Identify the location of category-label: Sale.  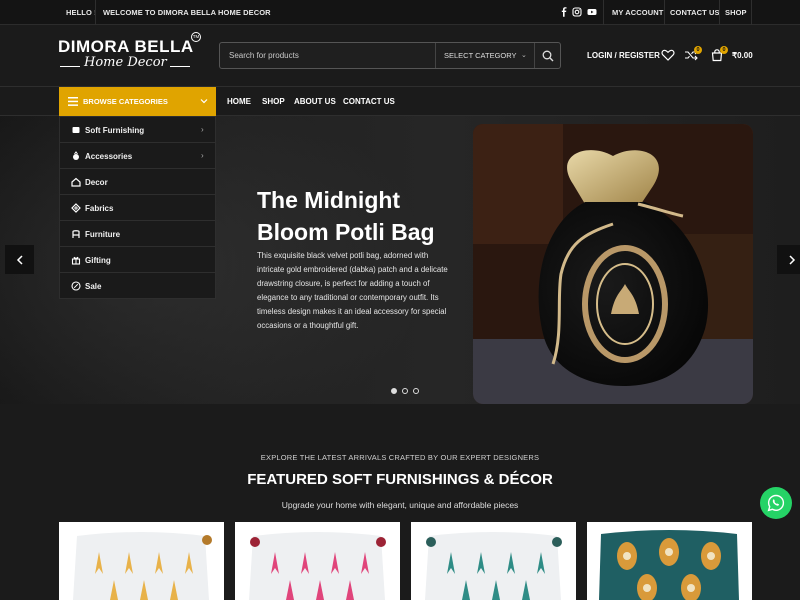
(93, 286).